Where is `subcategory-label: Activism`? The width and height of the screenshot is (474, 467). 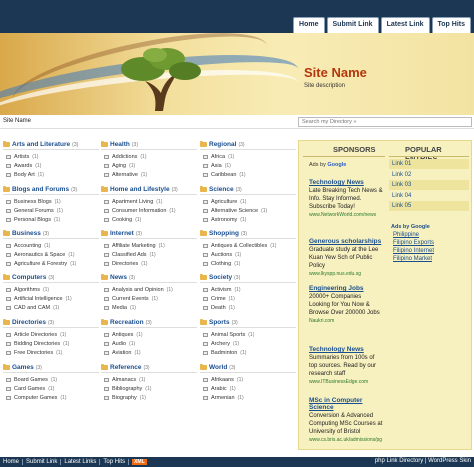
subcategory-label: Activism is located at coordinates (221, 290).